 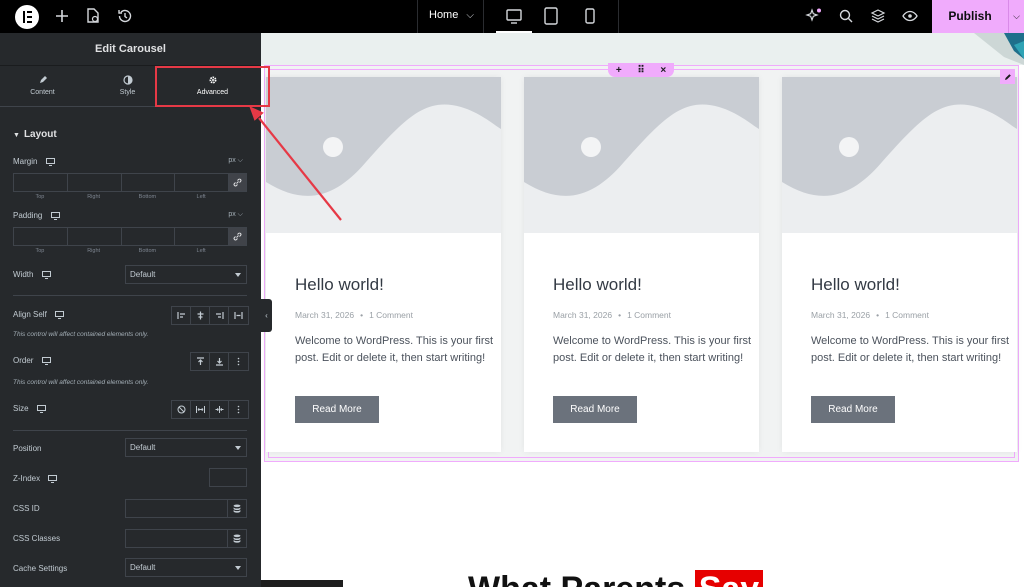 What do you see at coordinates (186, 567) in the screenshot?
I see `cache-settings-select: Default` at bounding box center [186, 567].